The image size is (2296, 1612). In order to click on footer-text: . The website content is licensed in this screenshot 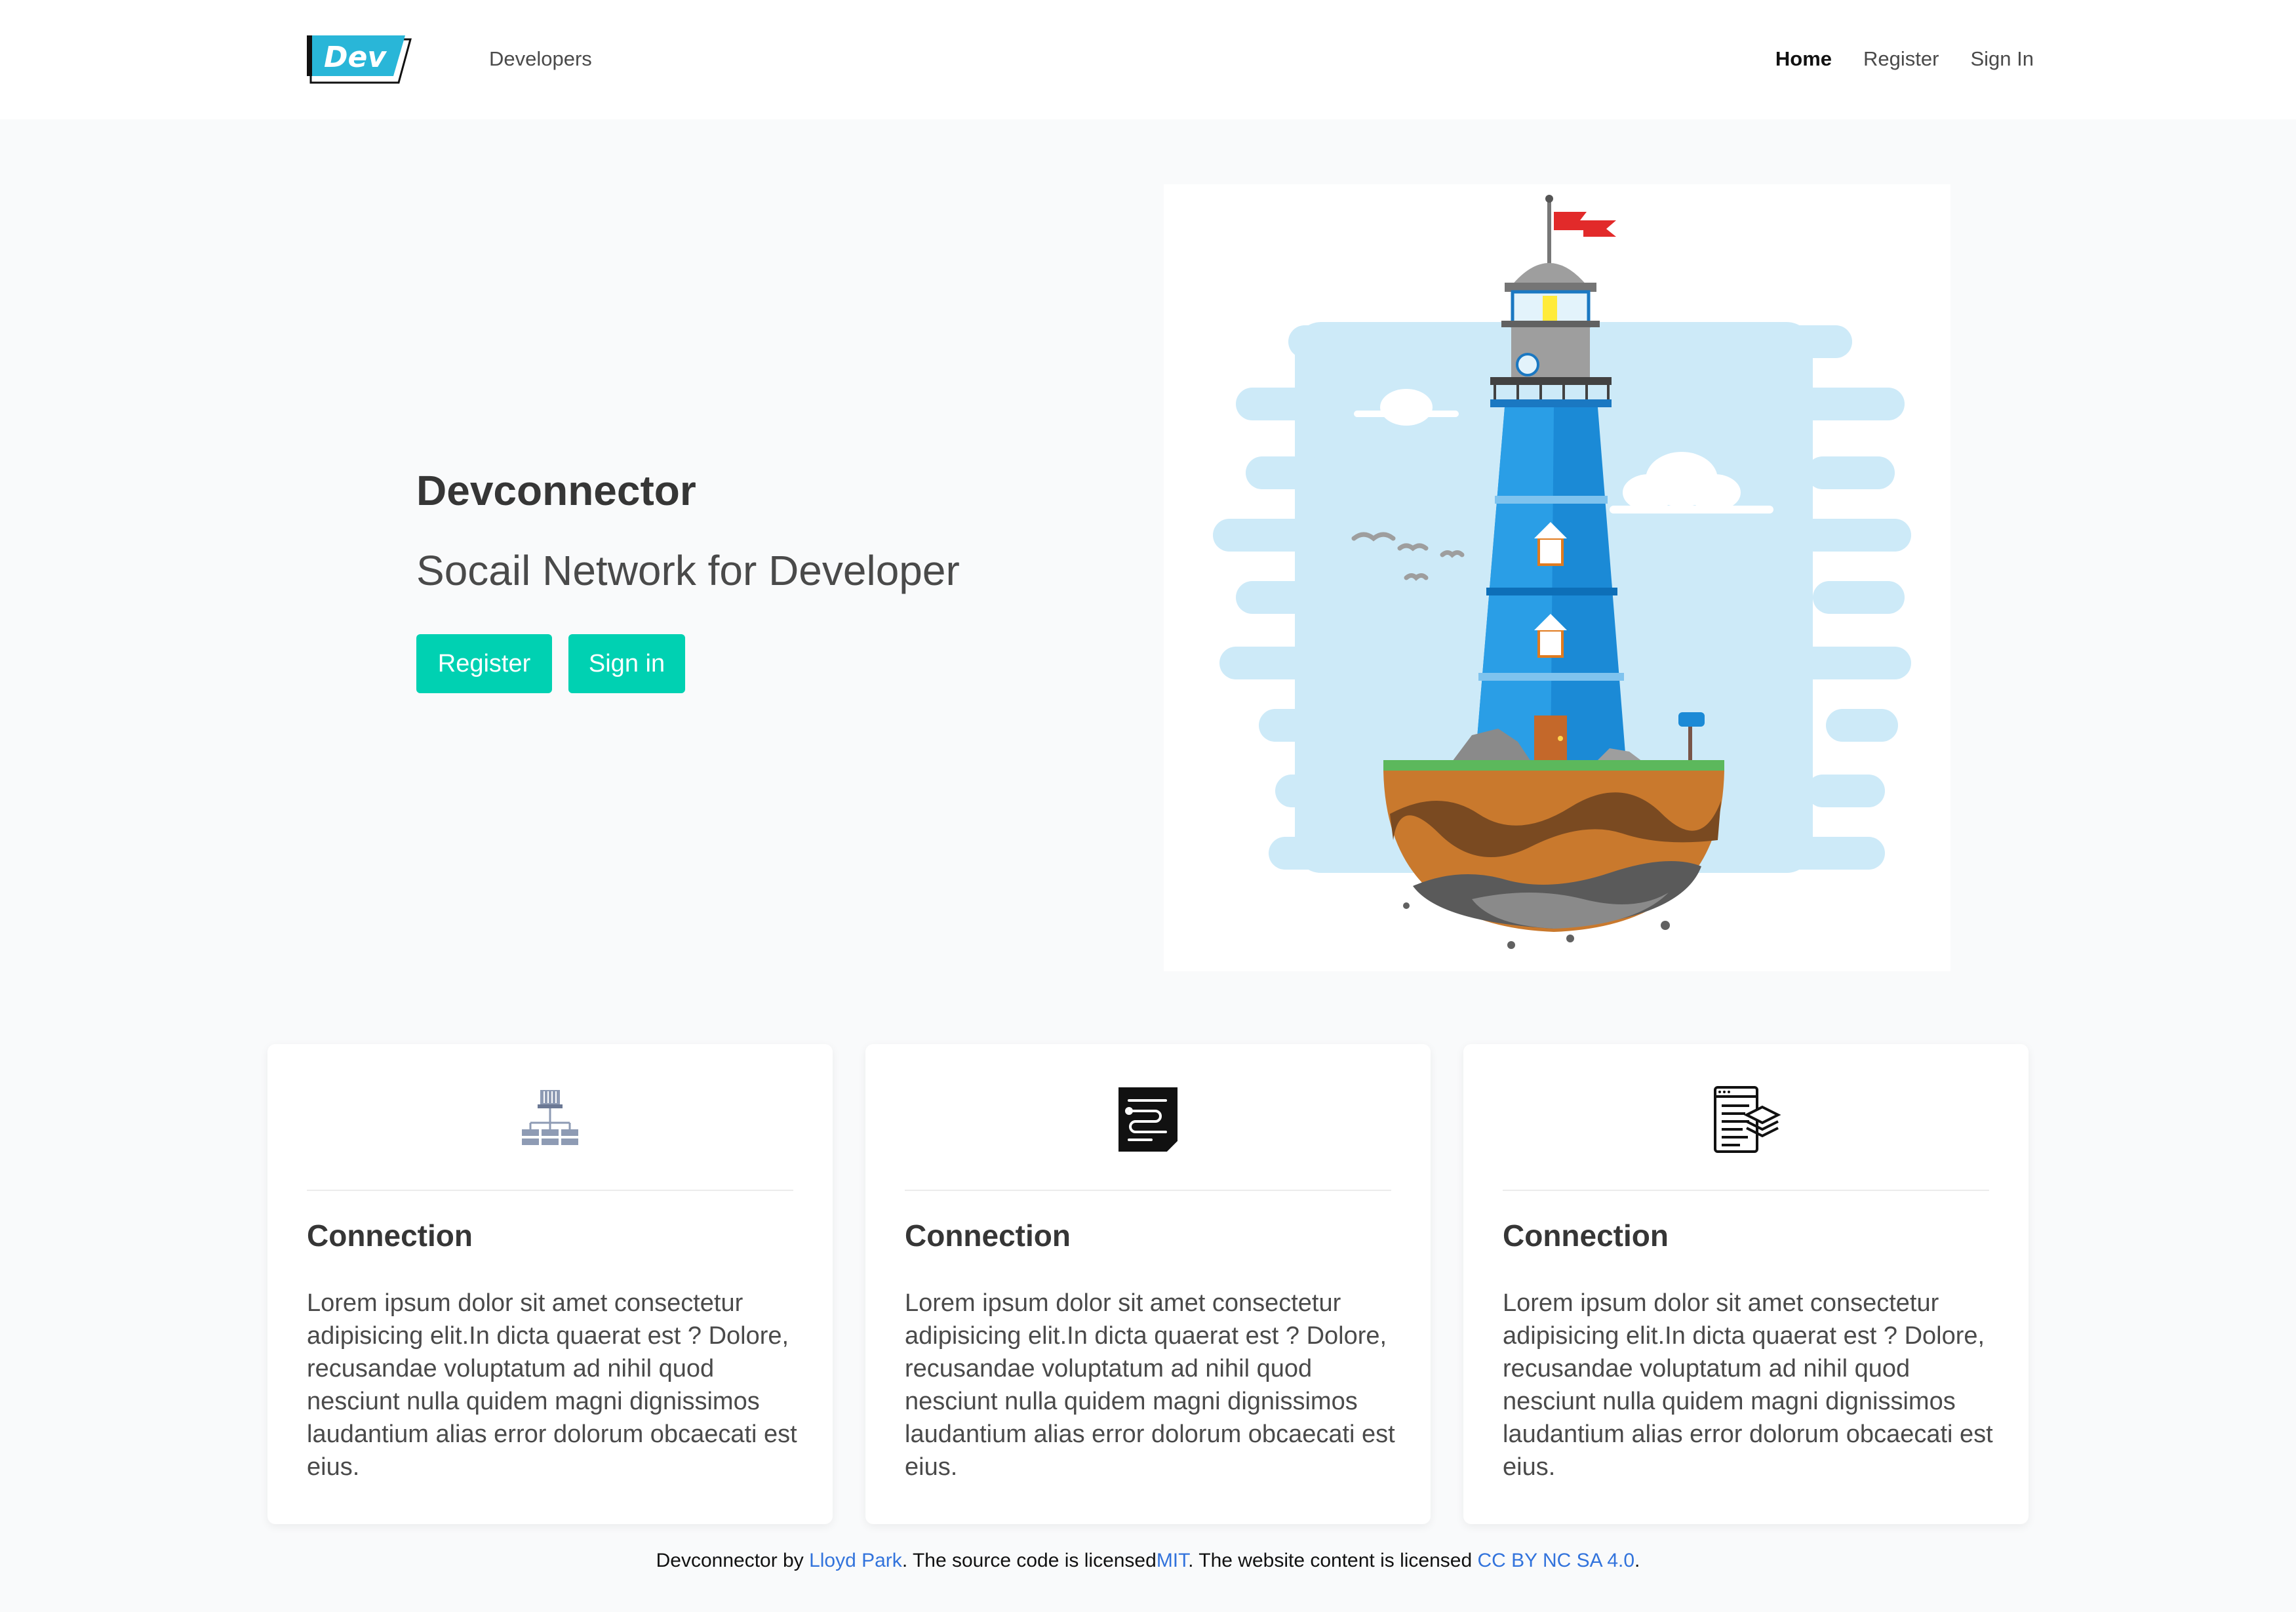, I will do `click(1333, 1560)`.